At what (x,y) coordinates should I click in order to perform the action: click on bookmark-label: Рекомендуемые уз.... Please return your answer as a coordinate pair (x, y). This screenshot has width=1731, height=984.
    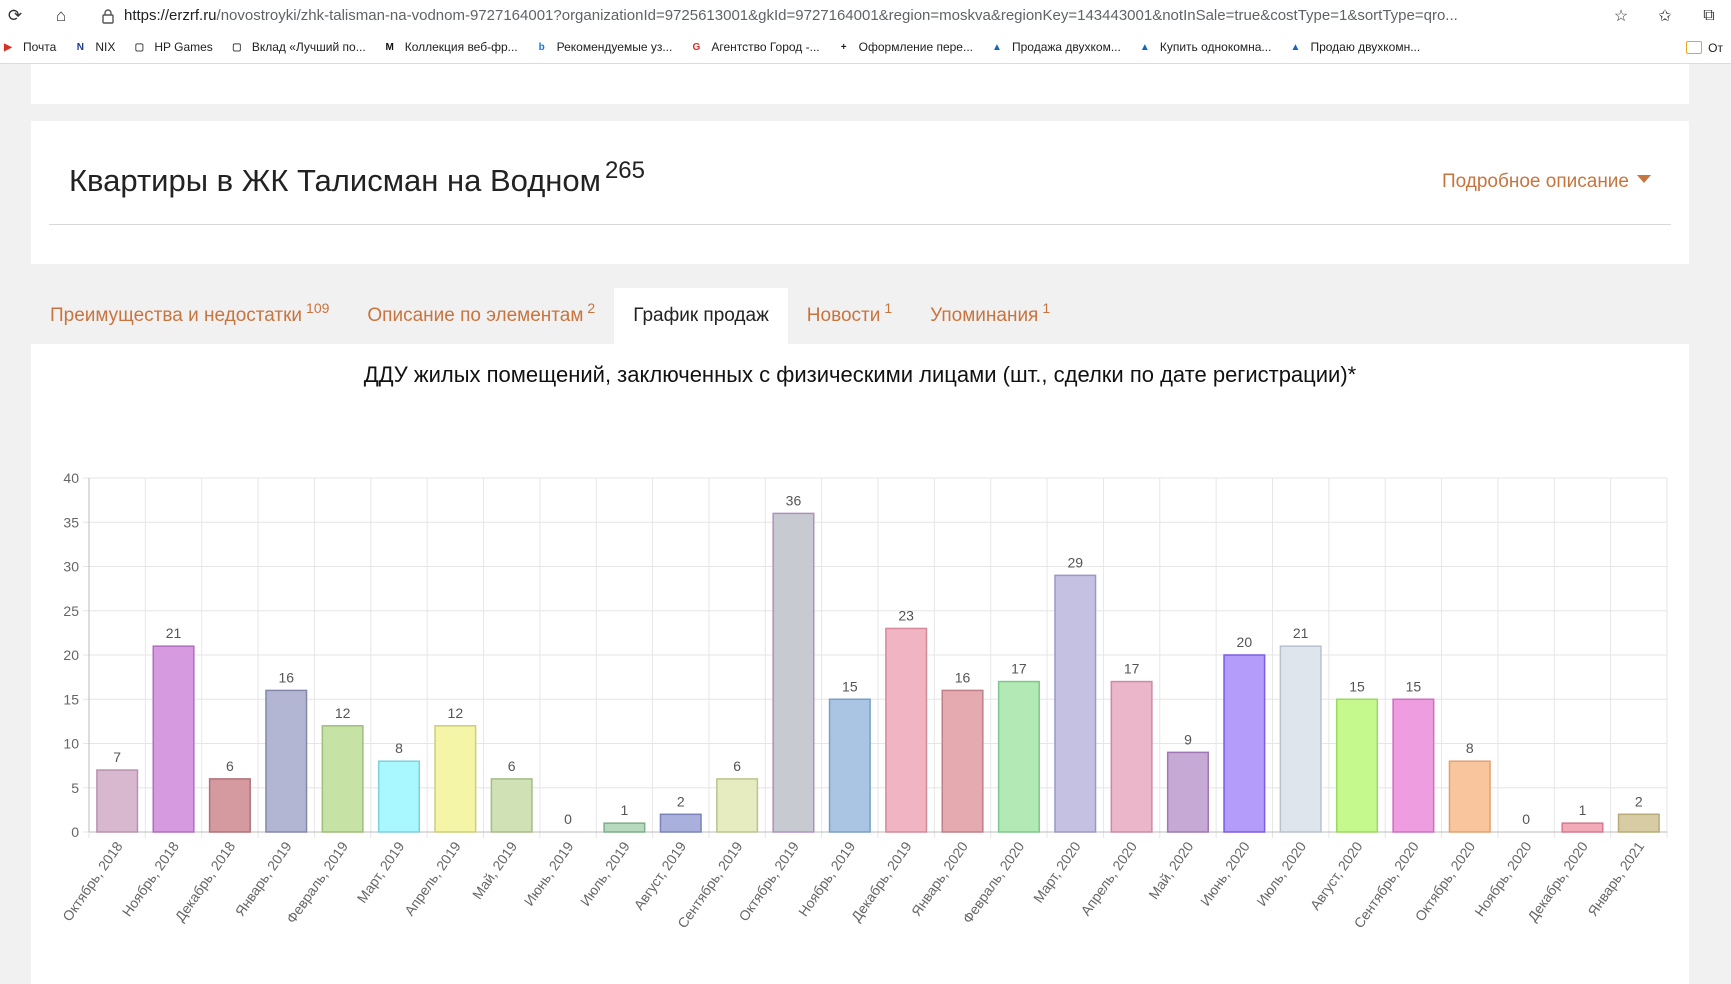
    Looking at the image, I should click on (614, 47).